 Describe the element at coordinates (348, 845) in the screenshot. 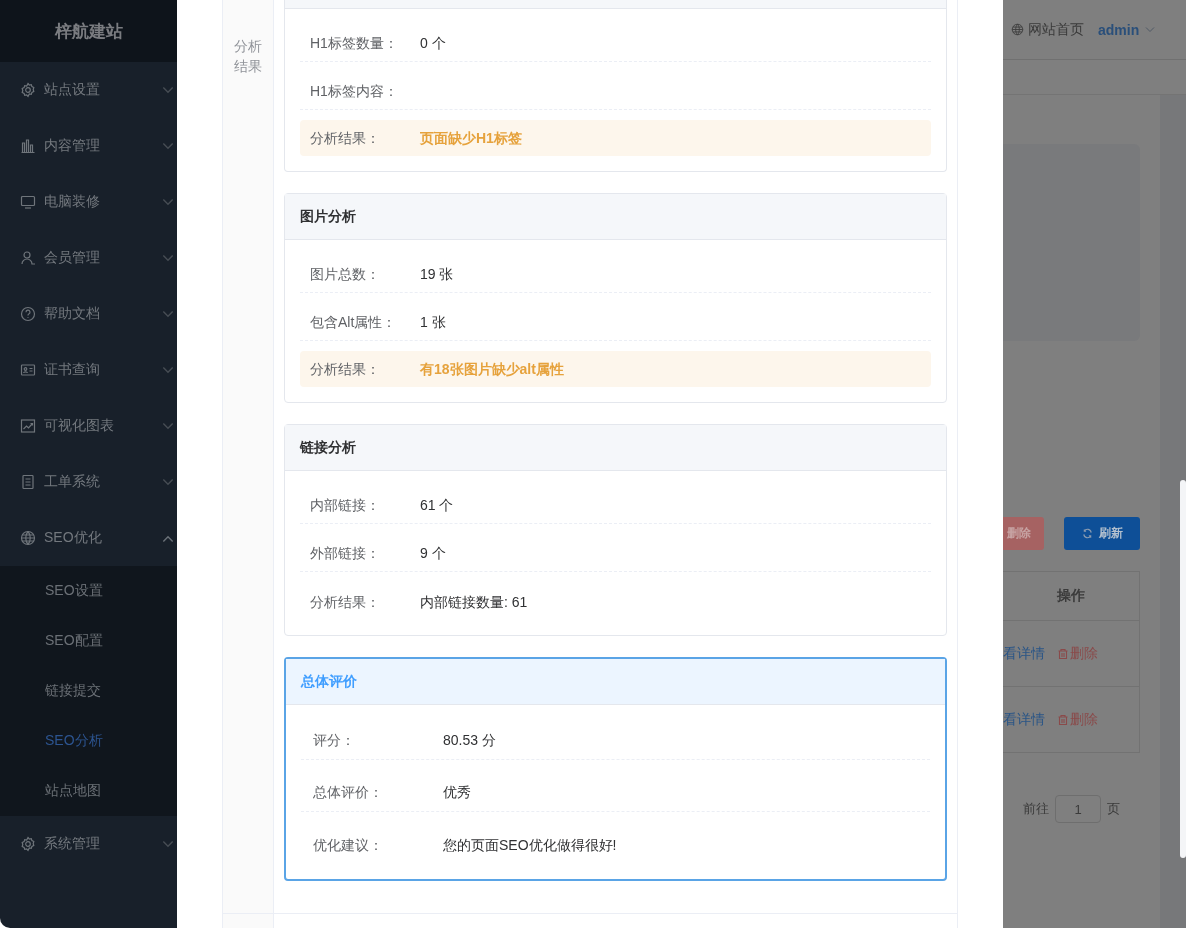

I see `field-label: 优化建议：` at that location.